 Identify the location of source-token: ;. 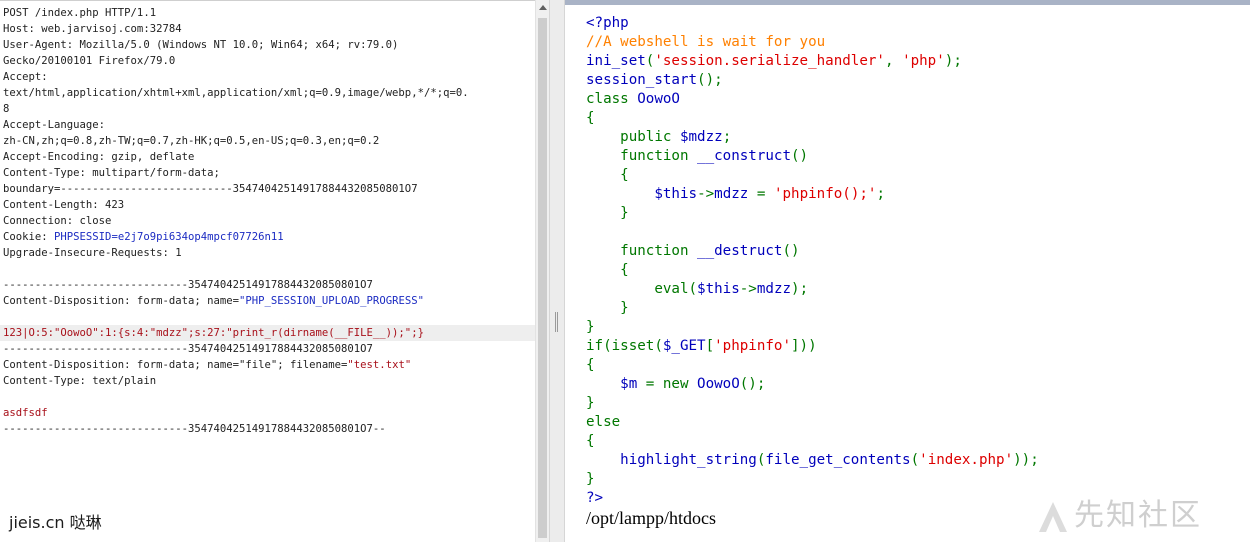
(881, 194).